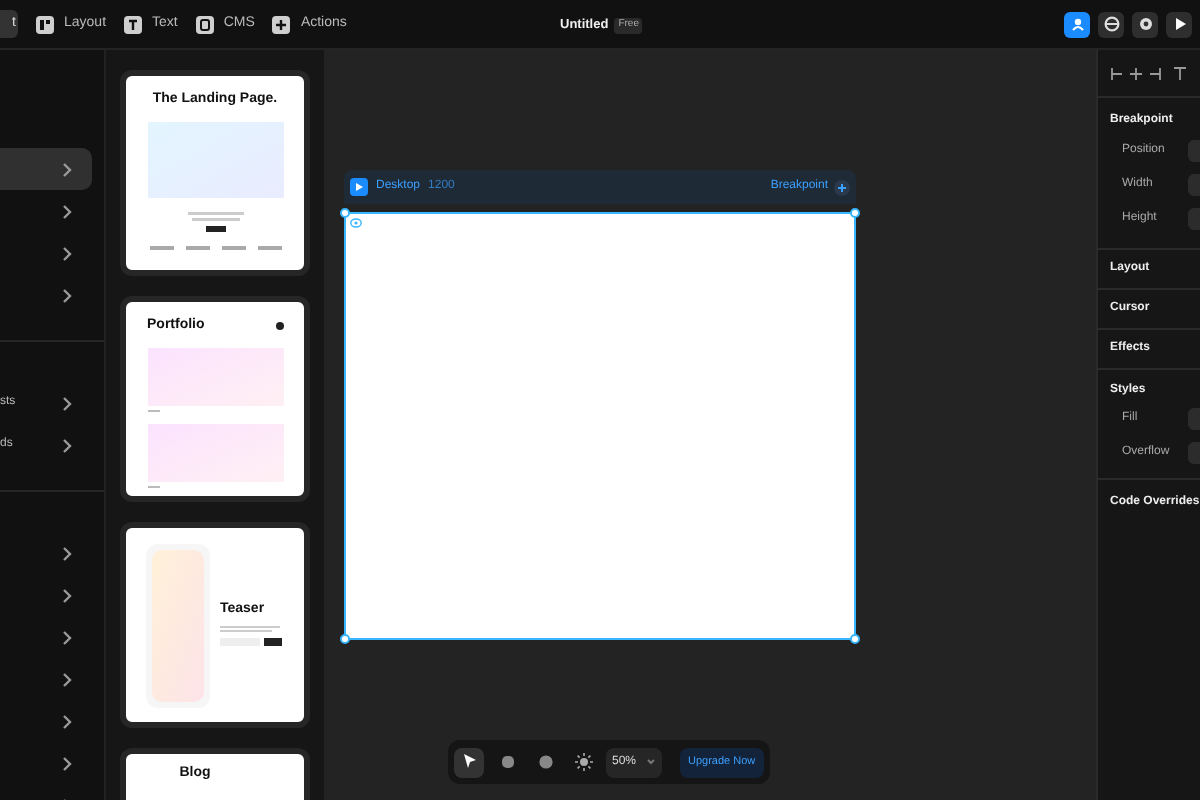  Describe the element at coordinates (45, 24) in the screenshot. I see `layout-icon` at that location.